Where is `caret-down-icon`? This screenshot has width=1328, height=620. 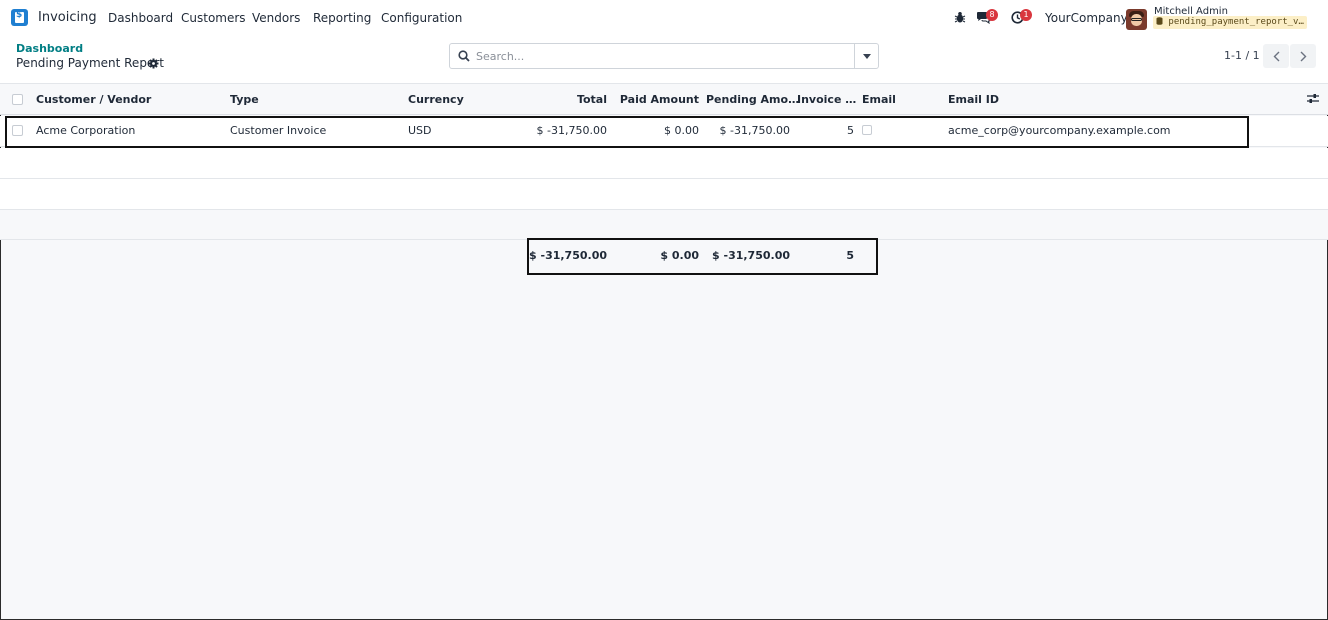
caret-down-icon is located at coordinates (866, 56).